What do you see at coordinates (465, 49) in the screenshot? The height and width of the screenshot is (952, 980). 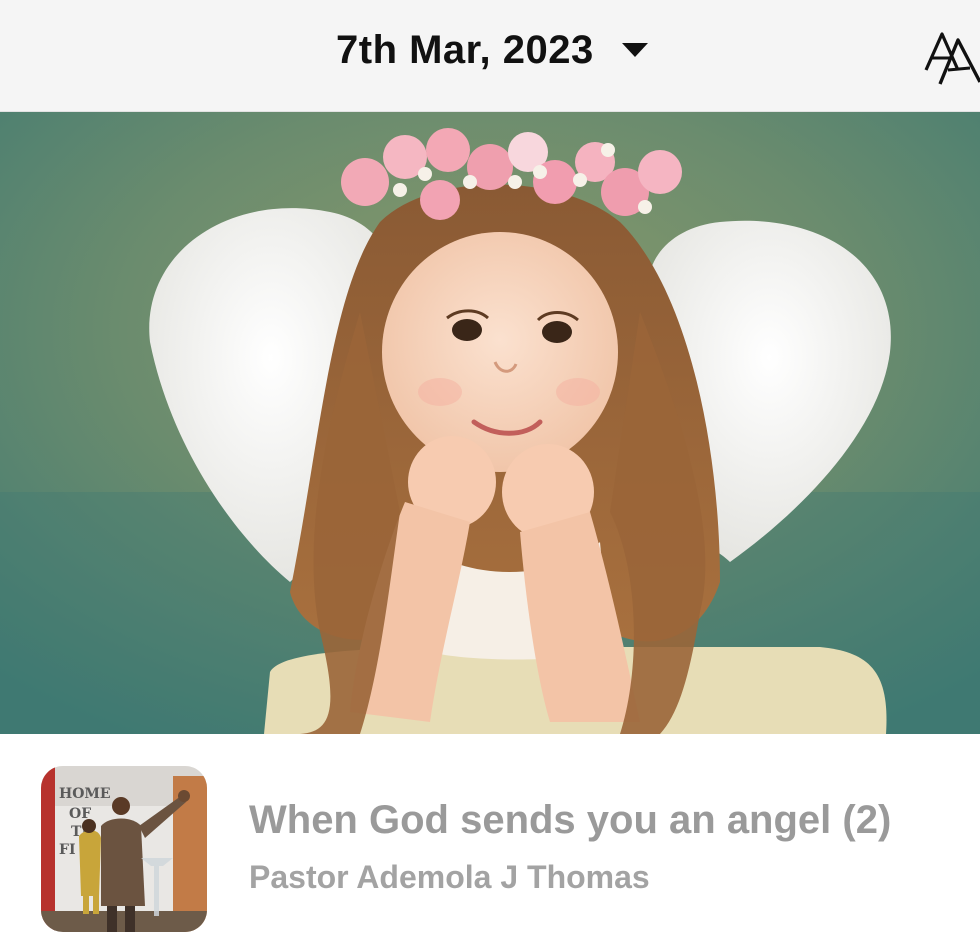 I see `date-label: 7th Mar, 2023` at bounding box center [465, 49].